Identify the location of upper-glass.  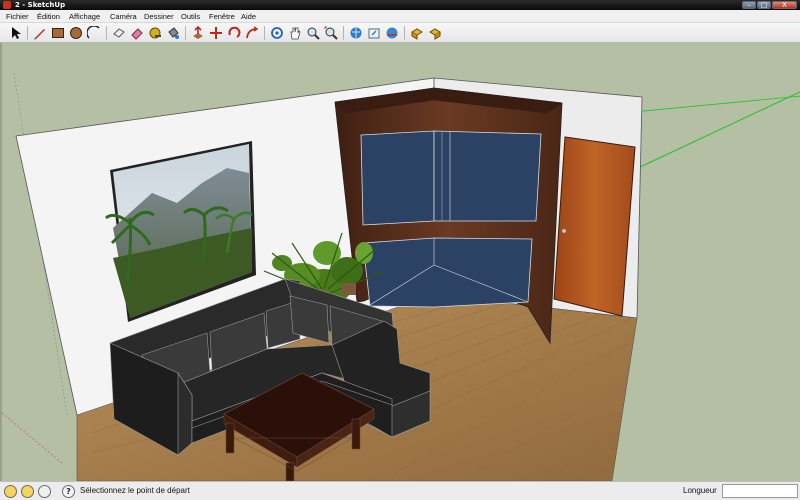
(397, 178).